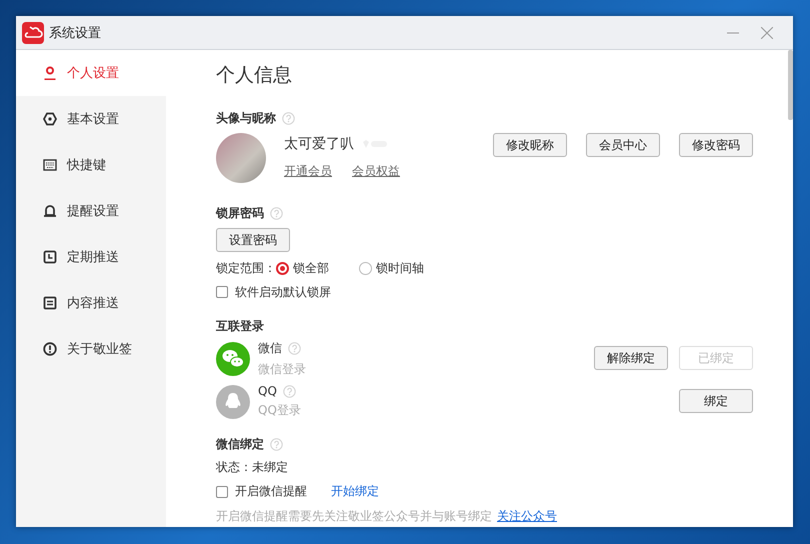 Image resolution: width=810 pixels, height=544 pixels. Describe the element at coordinates (400, 268) in the screenshot. I see `radio-label: 锁时间轴` at that location.